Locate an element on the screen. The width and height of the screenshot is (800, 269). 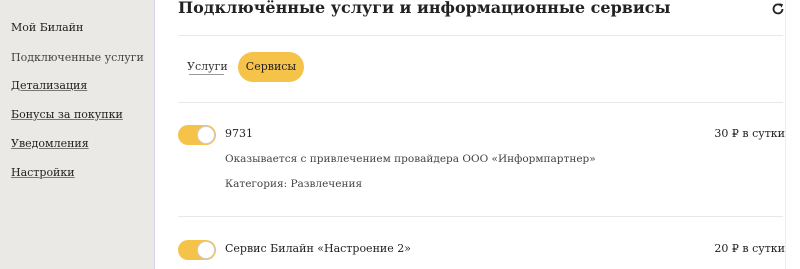
tab-services: Услуги is located at coordinates (207, 67).